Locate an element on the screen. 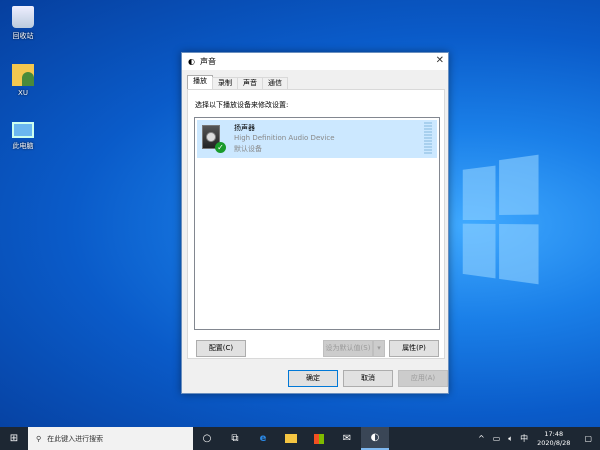 This screenshot has width=600, height=450. windows-icon: ⊞ is located at coordinates (14, 438).